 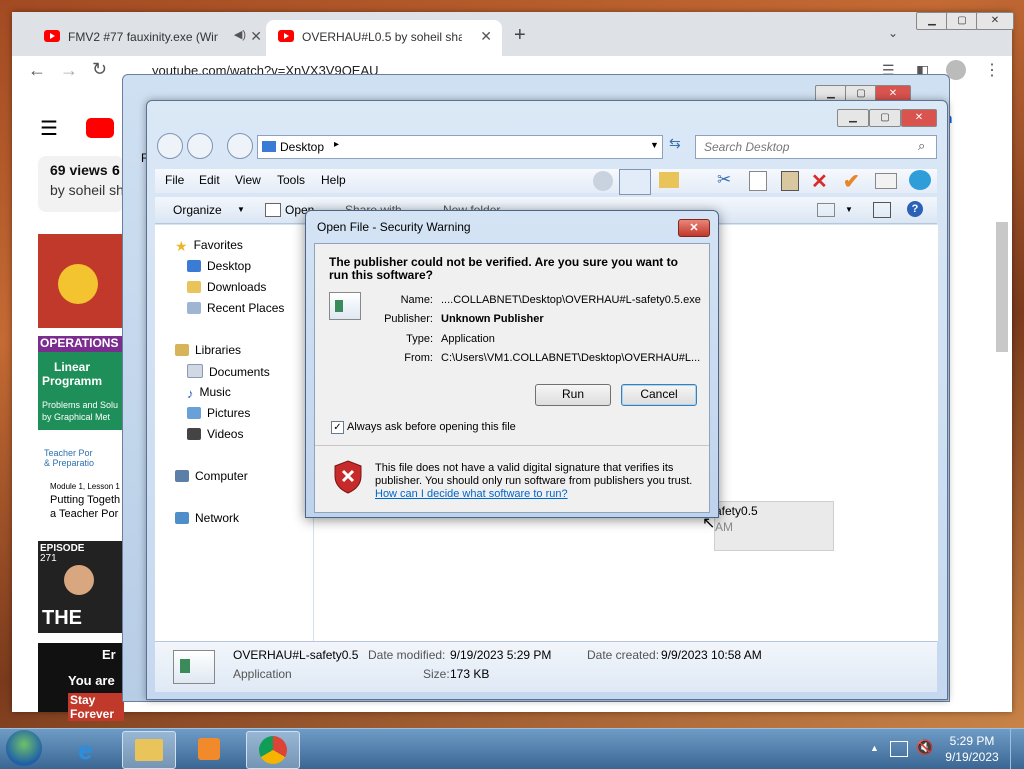 What do you see at coordinates (972, 741) in the screenshot?
I see `clock-time: 5:29 PM` at bounding box center [972, 741].